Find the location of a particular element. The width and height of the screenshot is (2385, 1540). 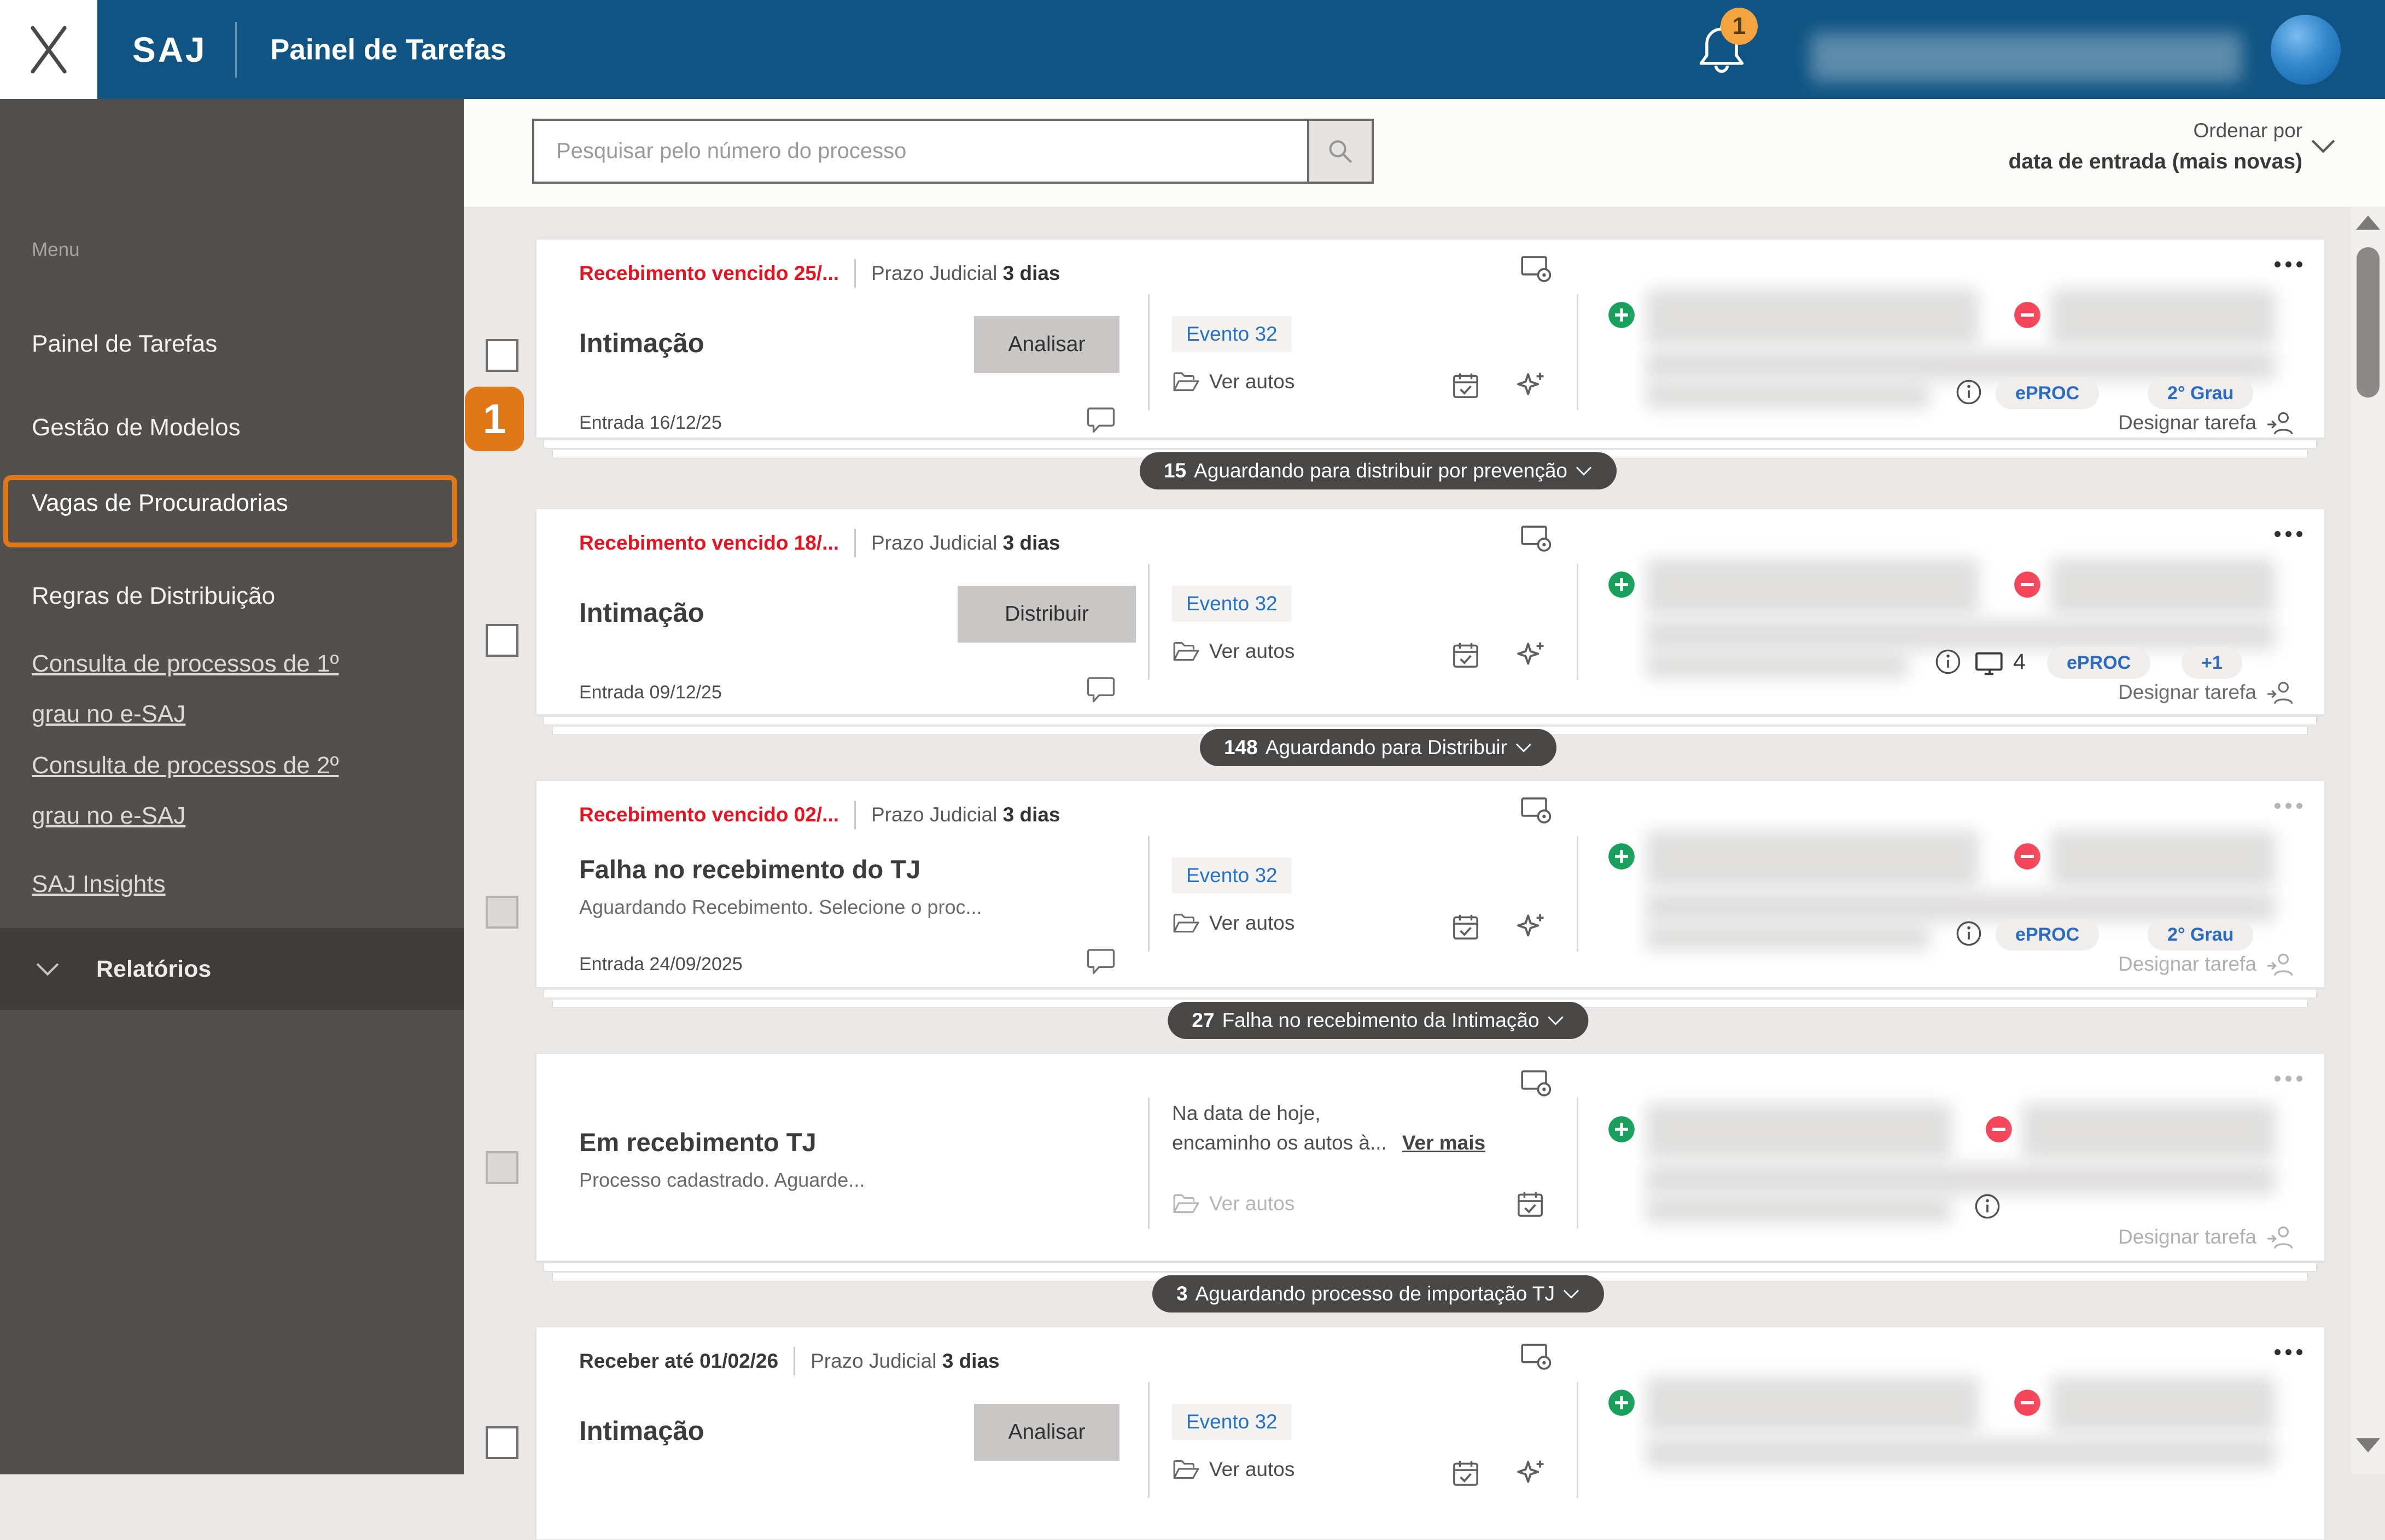

annotation-step-badge: 1 is located at coordinates (494, 419).